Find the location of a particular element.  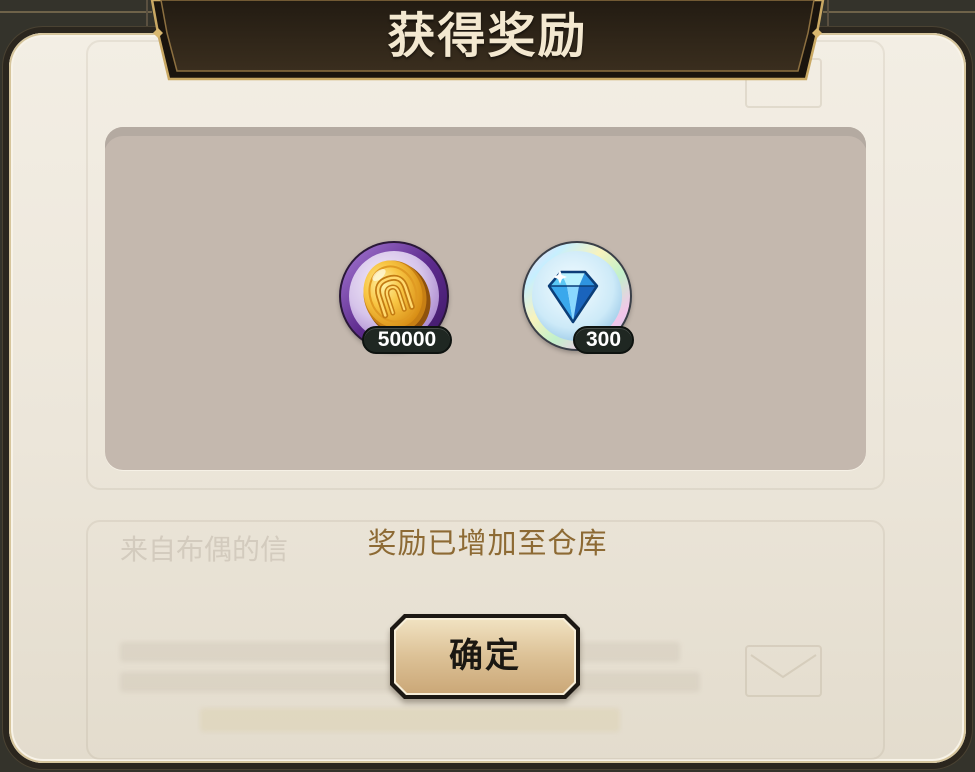

confirm-button: 确定 is located at coordinates (485, 656).